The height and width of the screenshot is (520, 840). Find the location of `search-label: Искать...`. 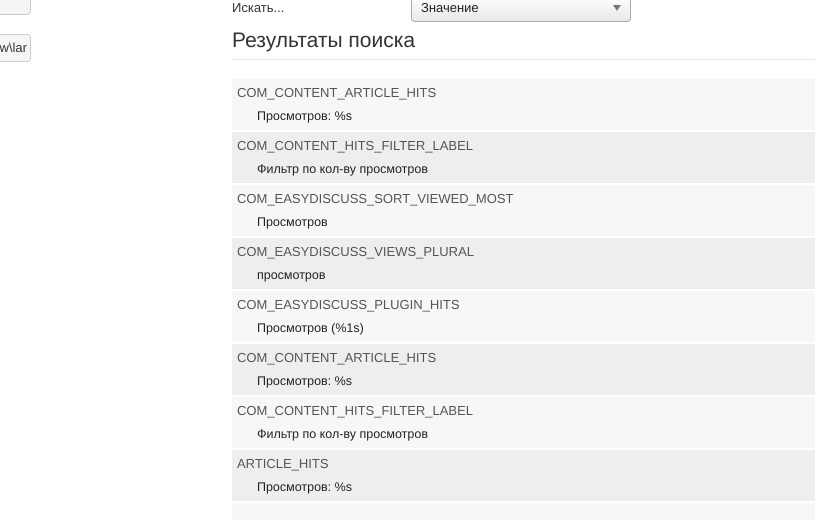

search-label: Искать... is located at coordinates (259, 9).